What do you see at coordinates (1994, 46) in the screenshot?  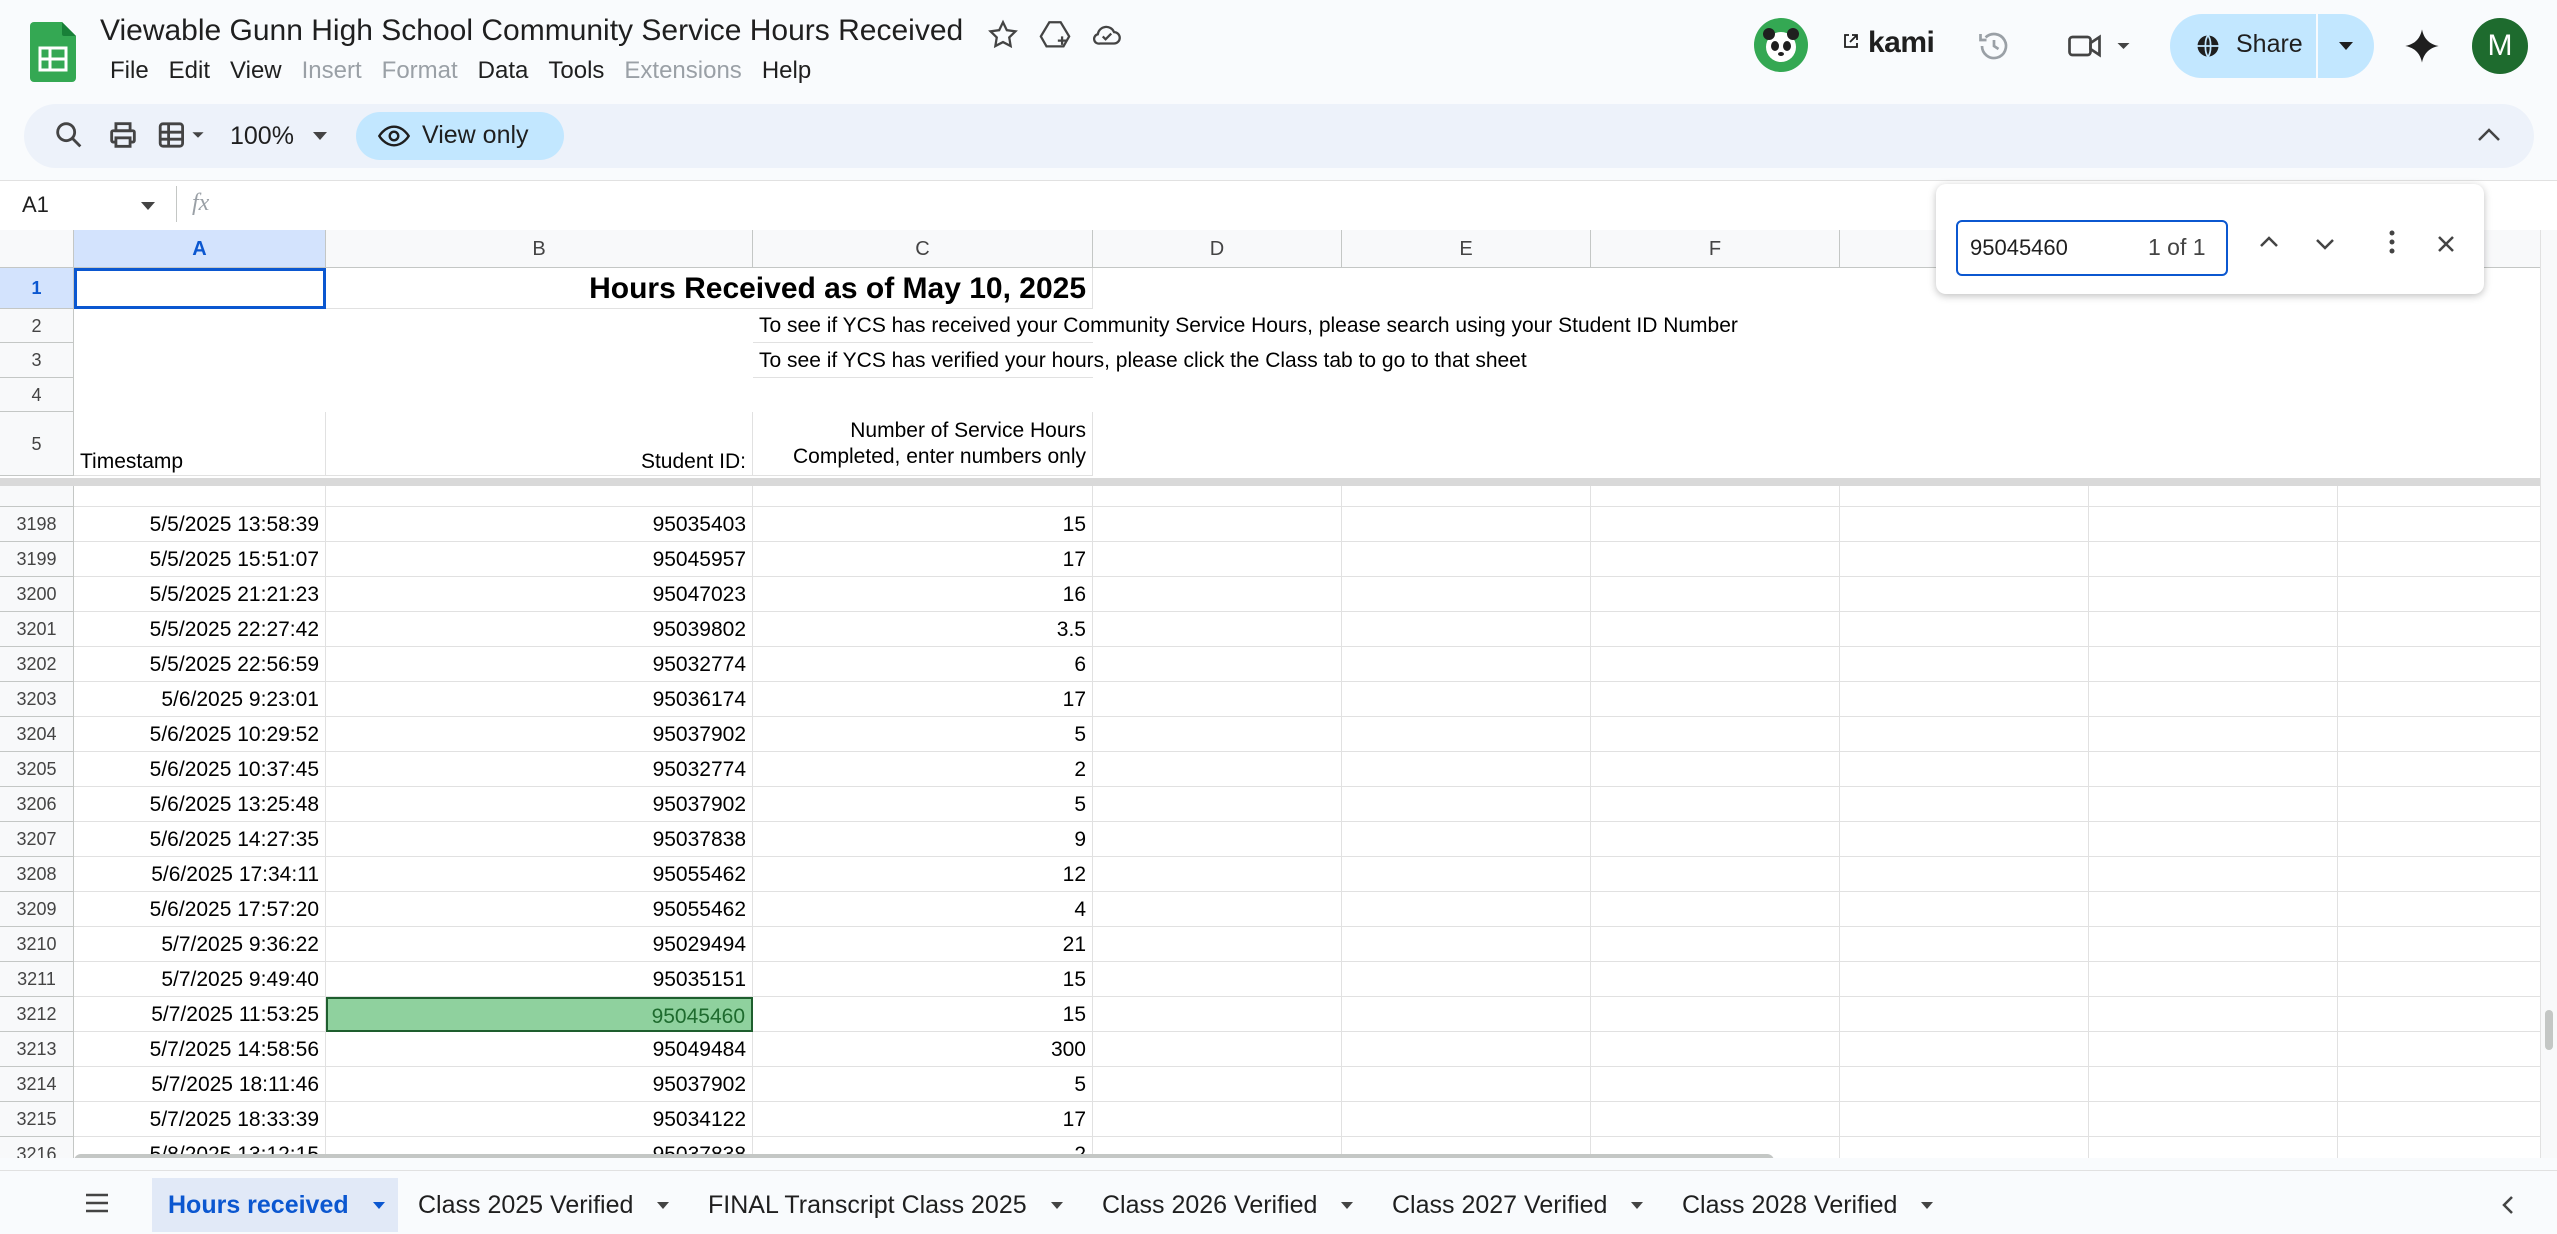 I see `version-history-icon` at bounding box center [1994, 46].